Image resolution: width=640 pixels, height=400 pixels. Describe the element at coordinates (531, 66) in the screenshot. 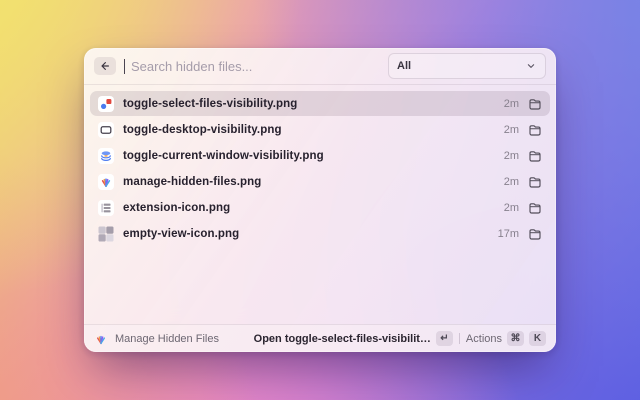

I see `chevron-down-icon` at that location.